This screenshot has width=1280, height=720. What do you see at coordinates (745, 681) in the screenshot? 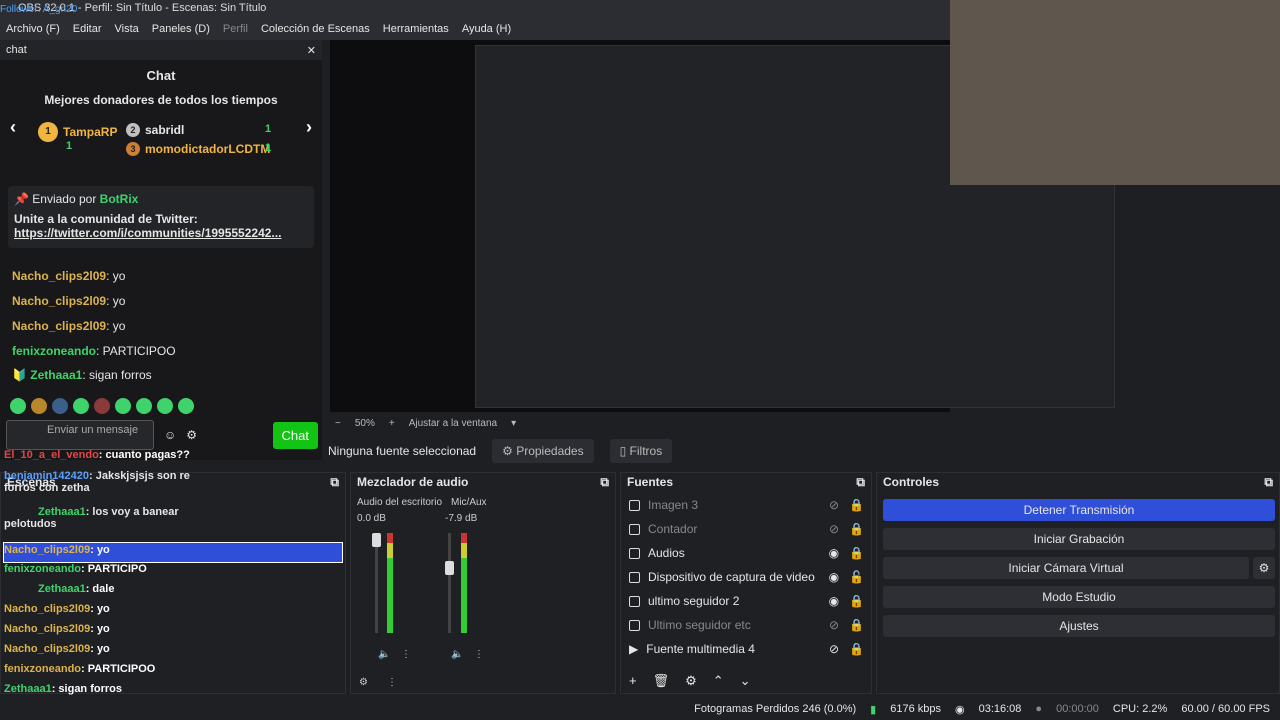
I see `chevron-down-icon: ⌄` at bounding box center [745, 681].